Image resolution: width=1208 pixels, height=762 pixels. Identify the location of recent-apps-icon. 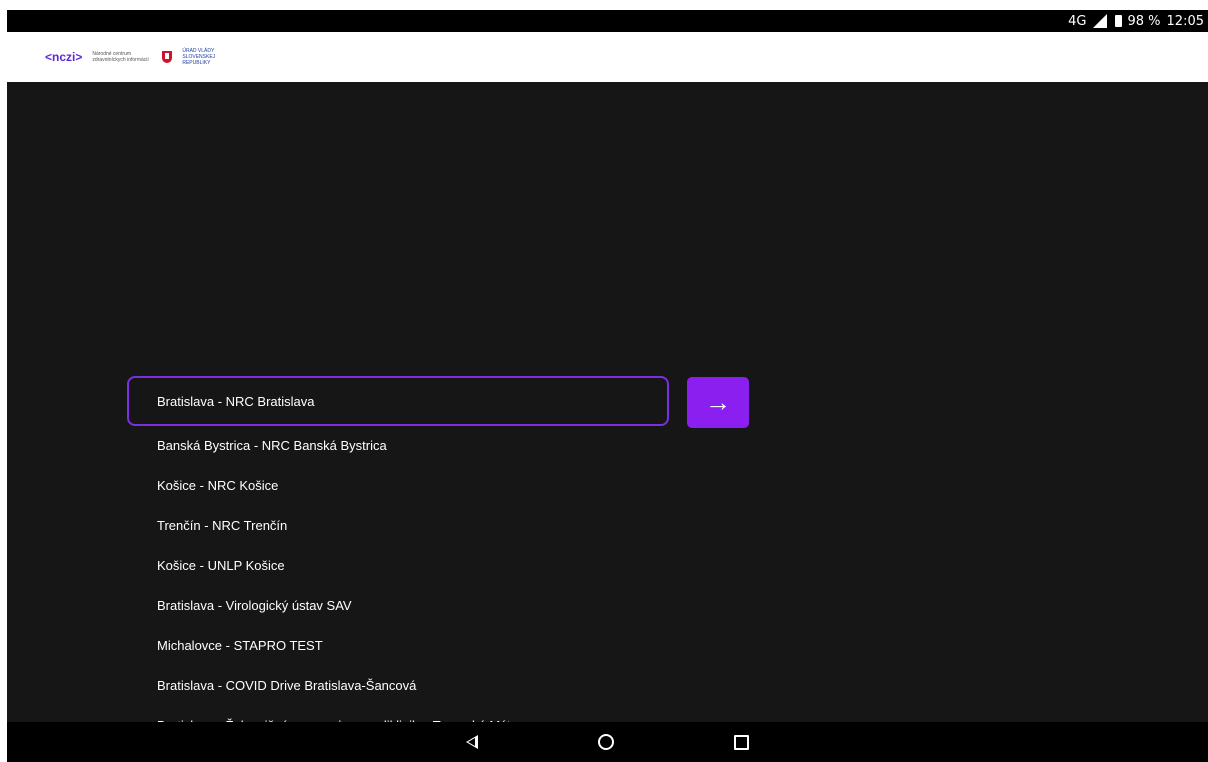
(741, 742).